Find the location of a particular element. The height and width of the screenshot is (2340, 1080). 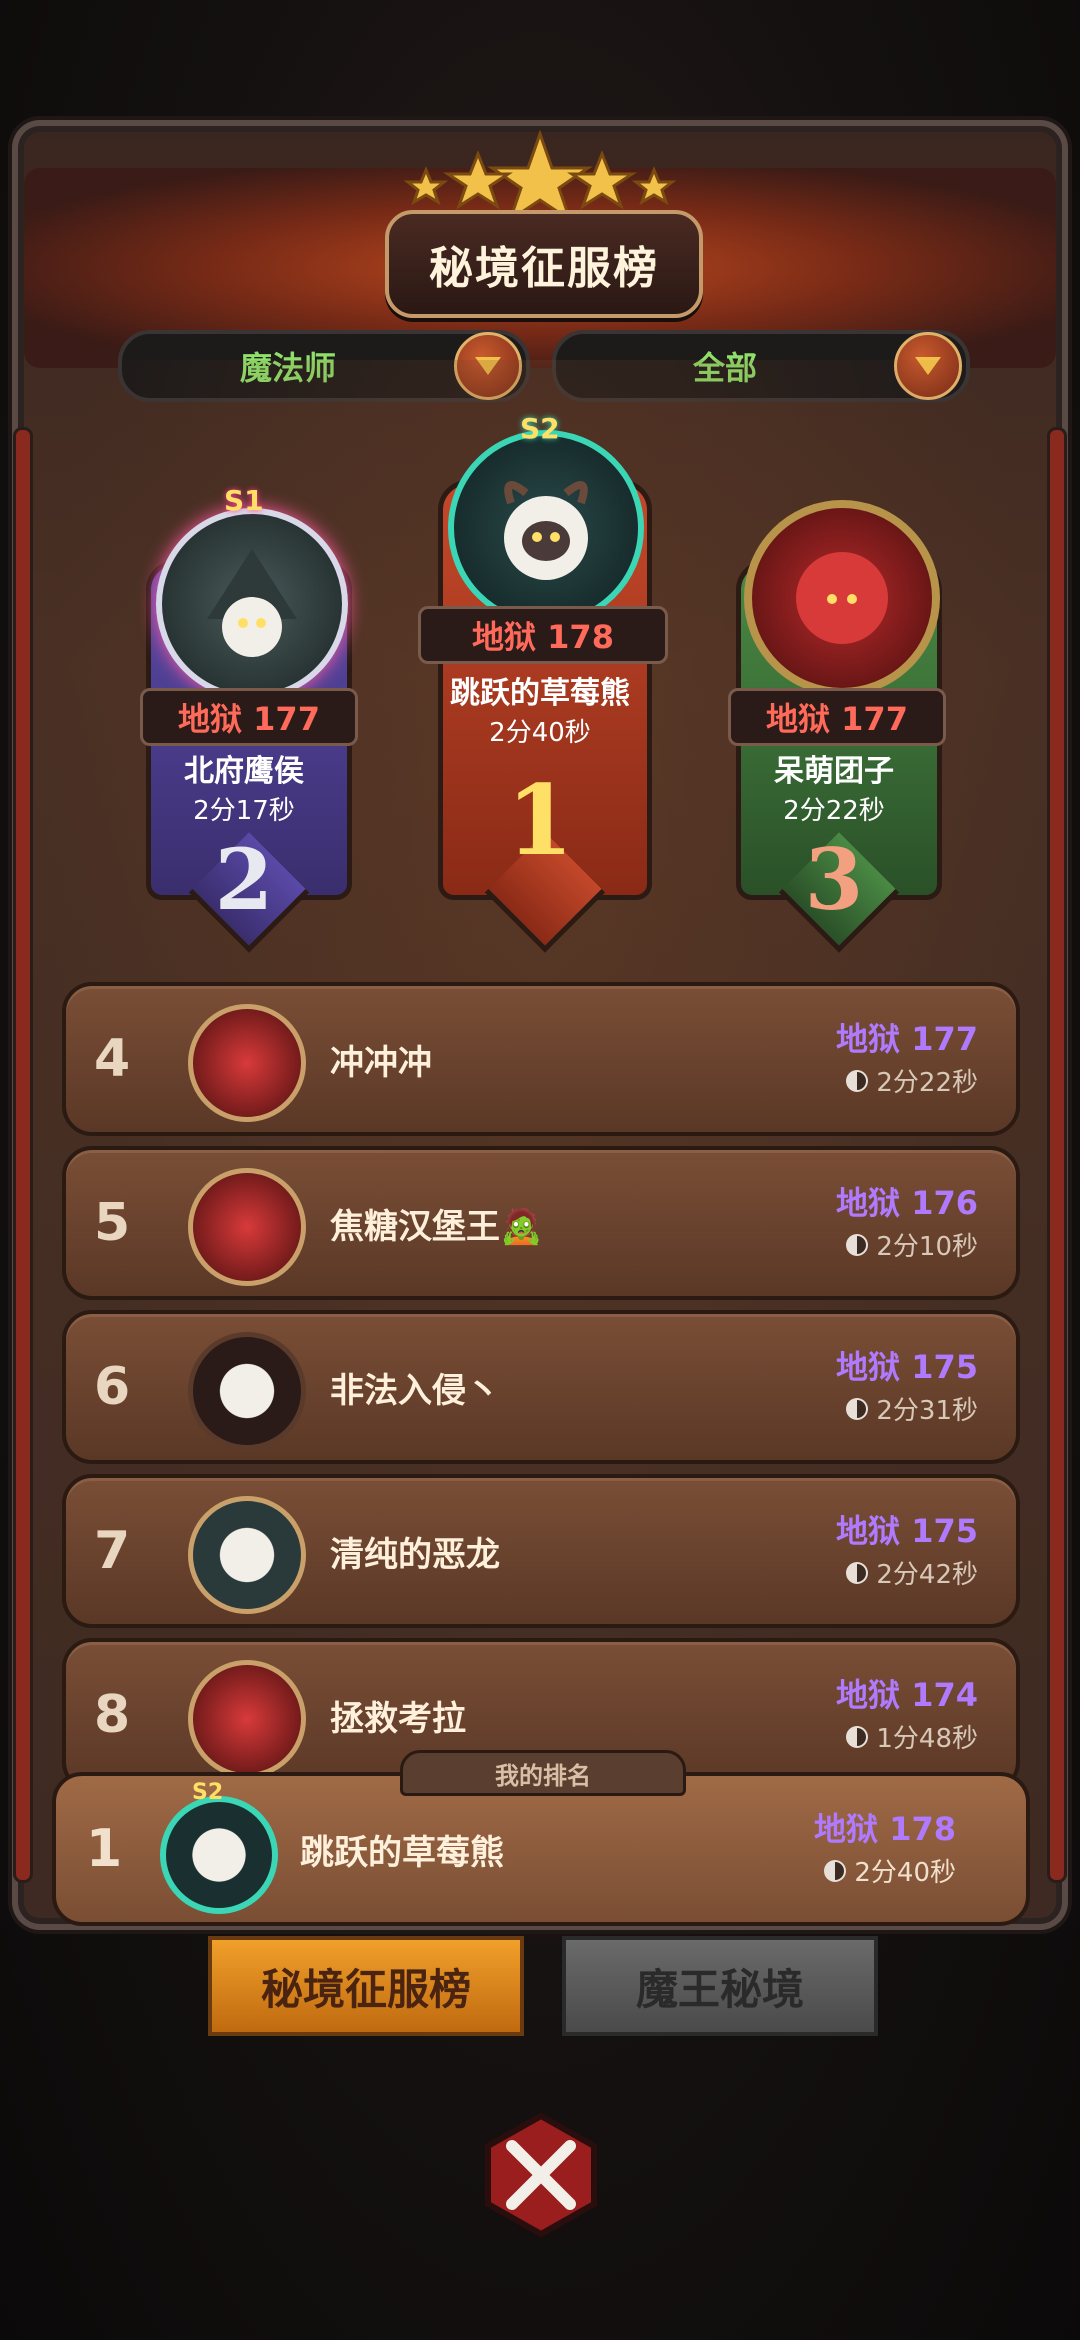

close-icon is located at coordinates (541, 2175).